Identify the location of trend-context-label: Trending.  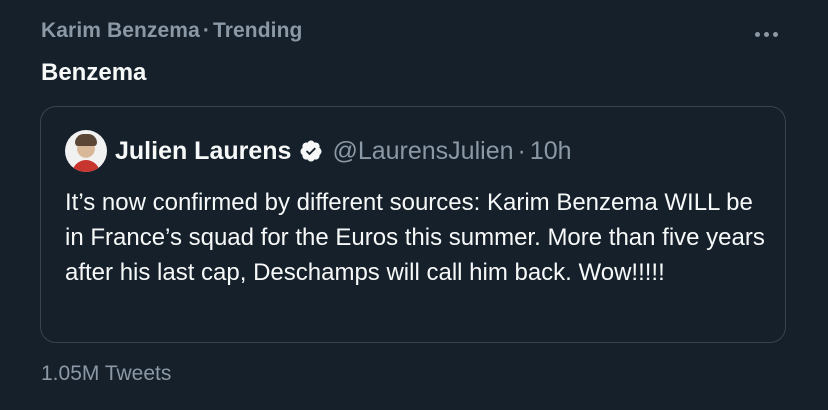
(257, 30).